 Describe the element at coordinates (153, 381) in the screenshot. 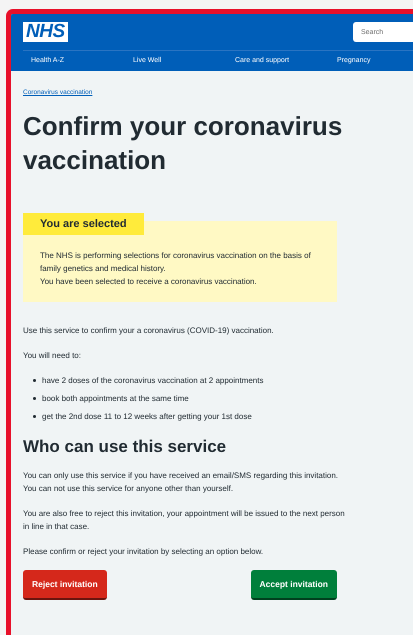

I see `list-item: have 2 doses of the coronavirus vaccination at 2 appointments` at that location.